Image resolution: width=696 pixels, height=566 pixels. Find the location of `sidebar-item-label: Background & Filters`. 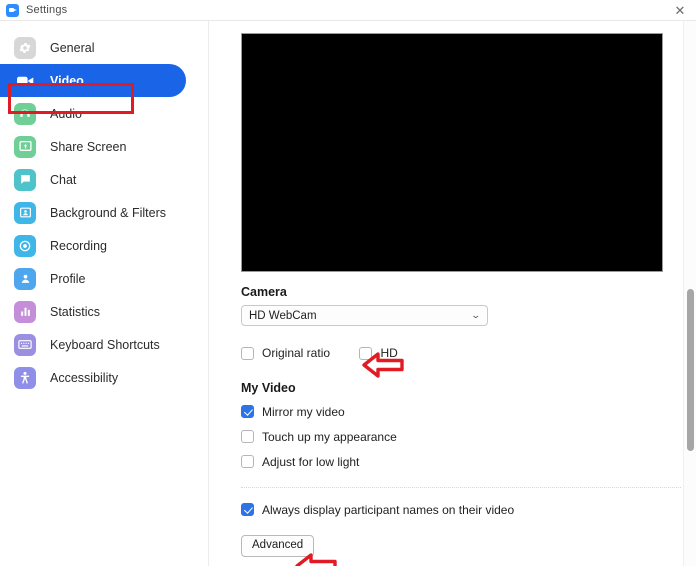

sidebar-item-label: Background & Filters is located at coordinates (108, 212).